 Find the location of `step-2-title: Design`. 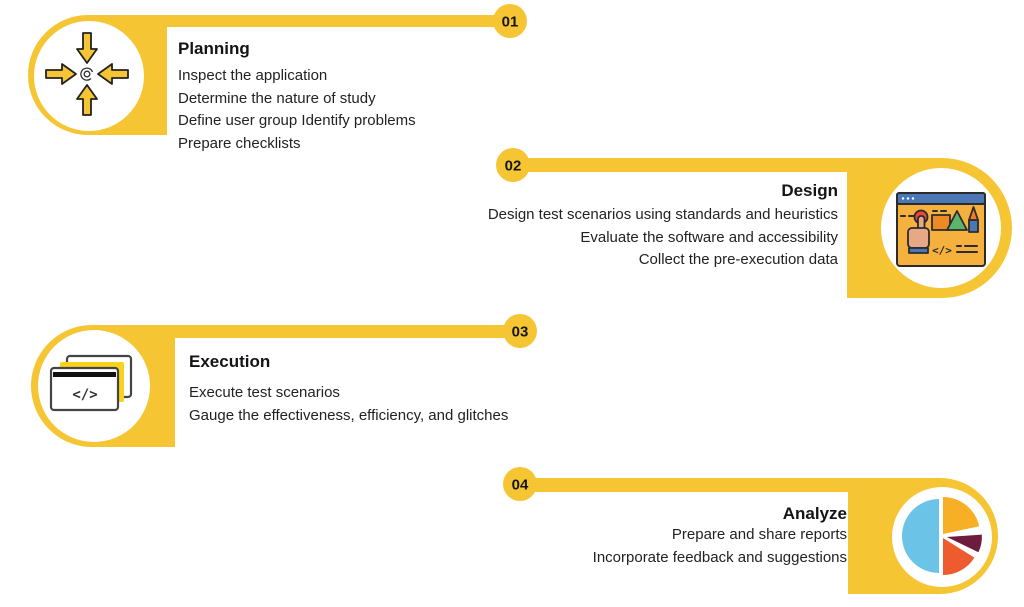

step-2-title: Design is located at coordinates (809, 190).